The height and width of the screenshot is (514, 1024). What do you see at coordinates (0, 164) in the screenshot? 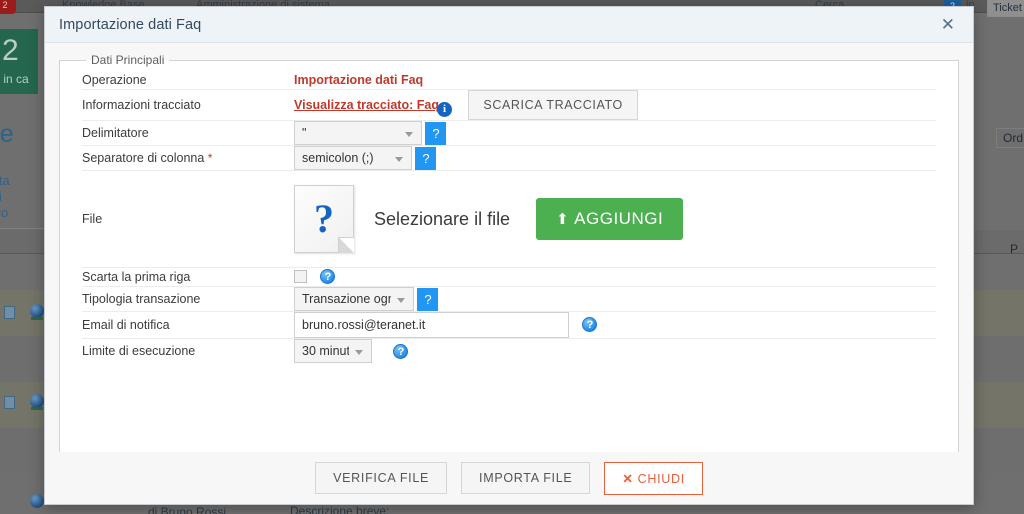
I see `background-body-line-1: totali:` at bounding box center [0, 164].